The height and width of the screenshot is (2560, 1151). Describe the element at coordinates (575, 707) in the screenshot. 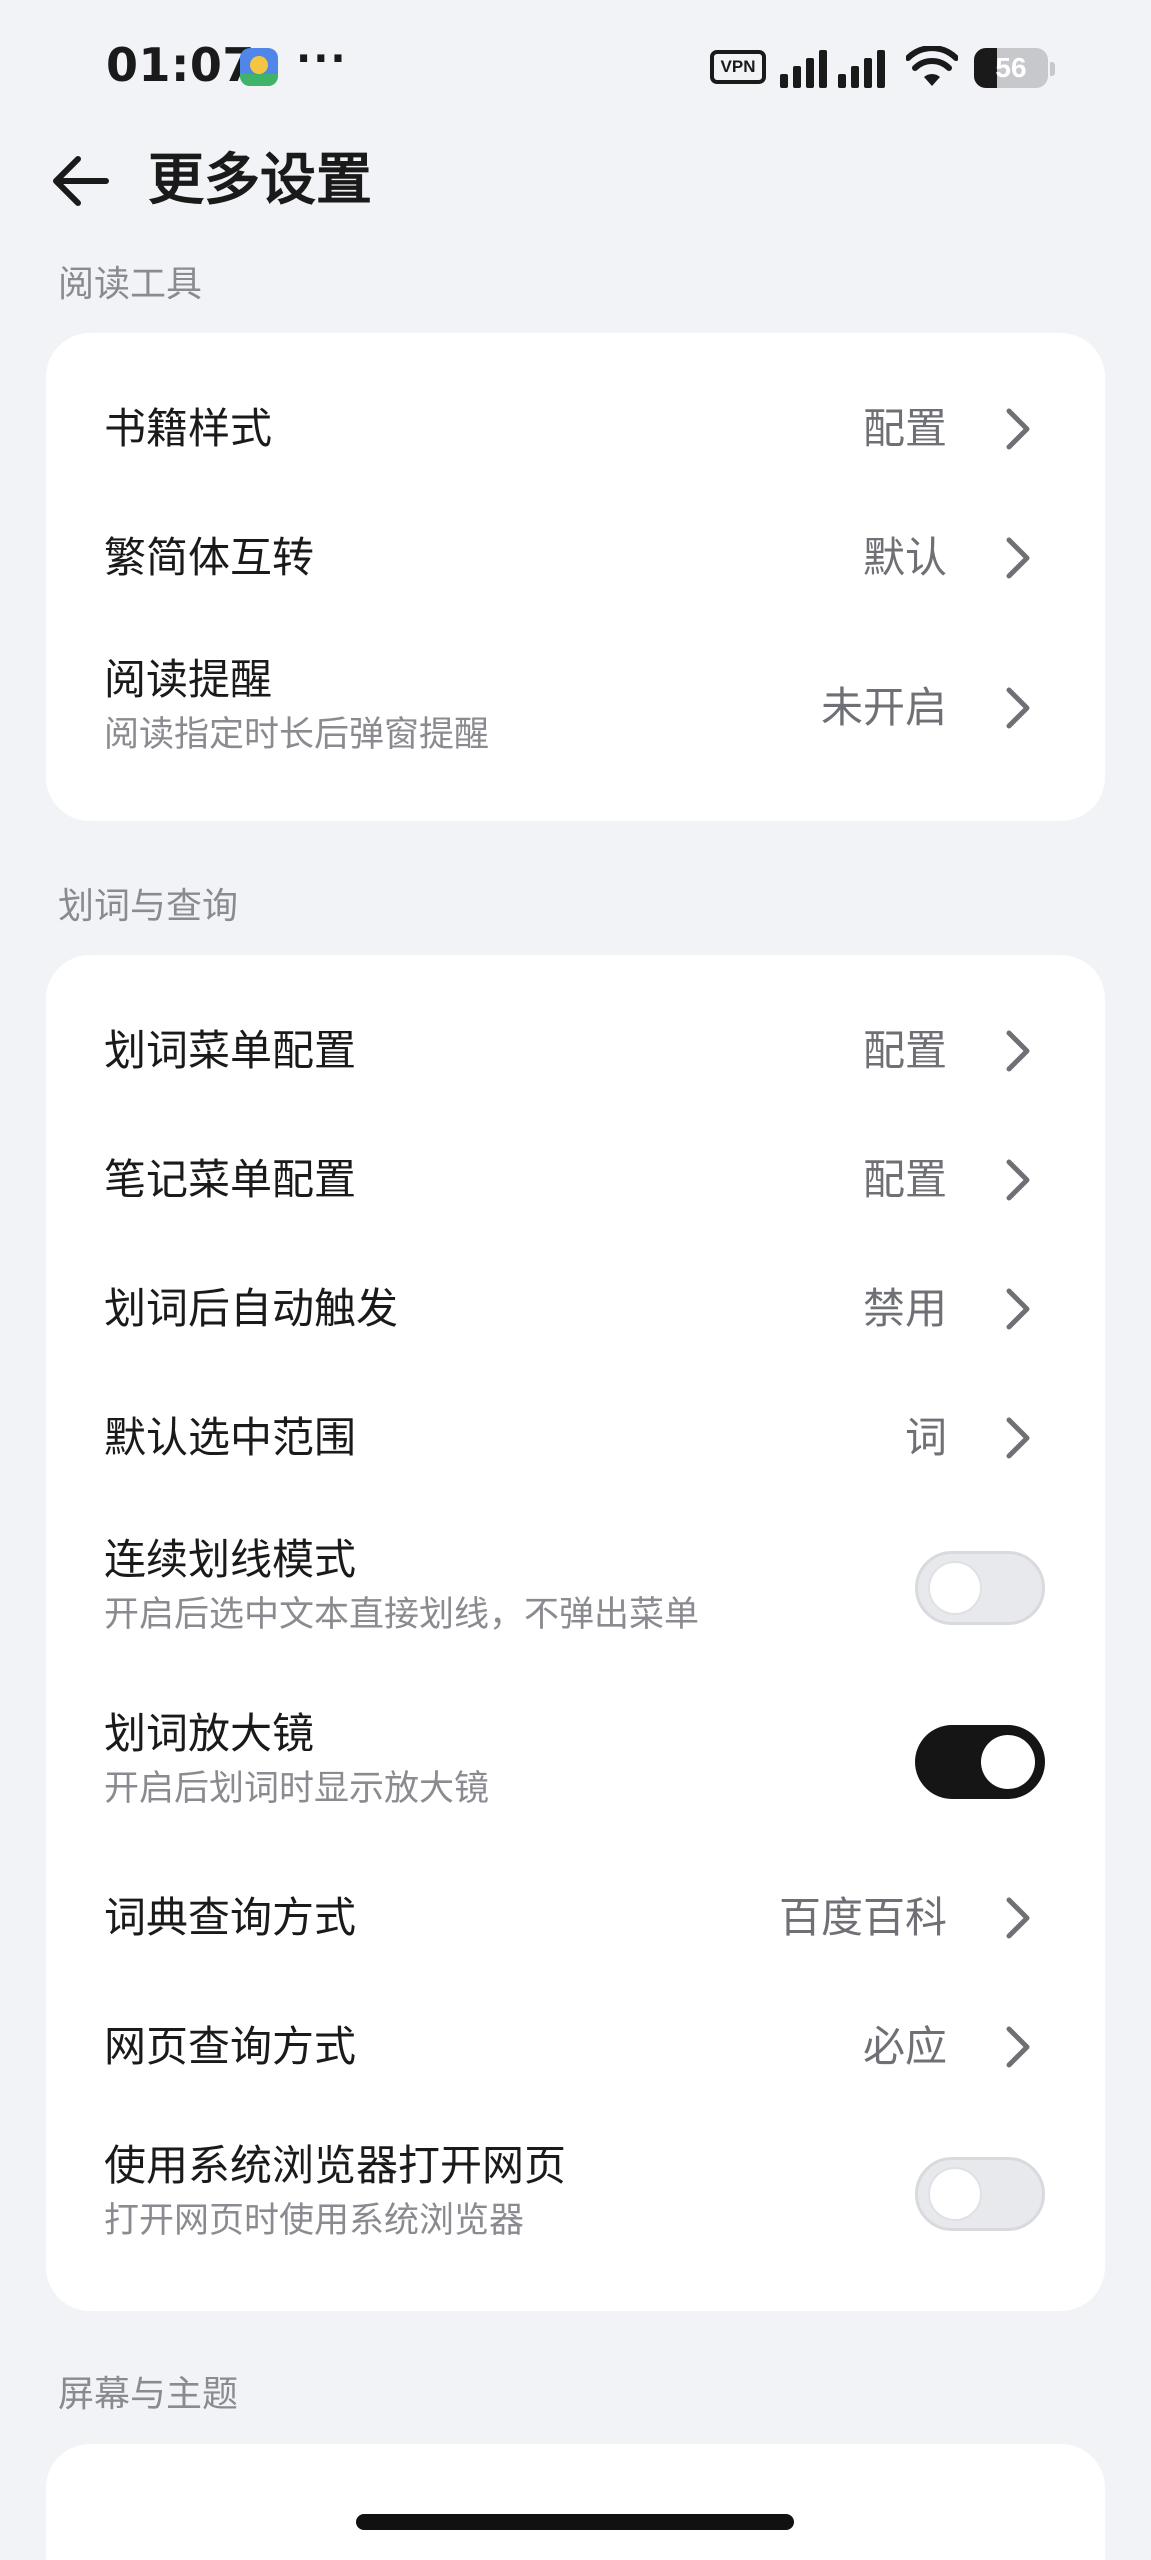

I see `setting-row: 阅读提醒阅读指定时长后弹窗提醒 未开启` at that location.